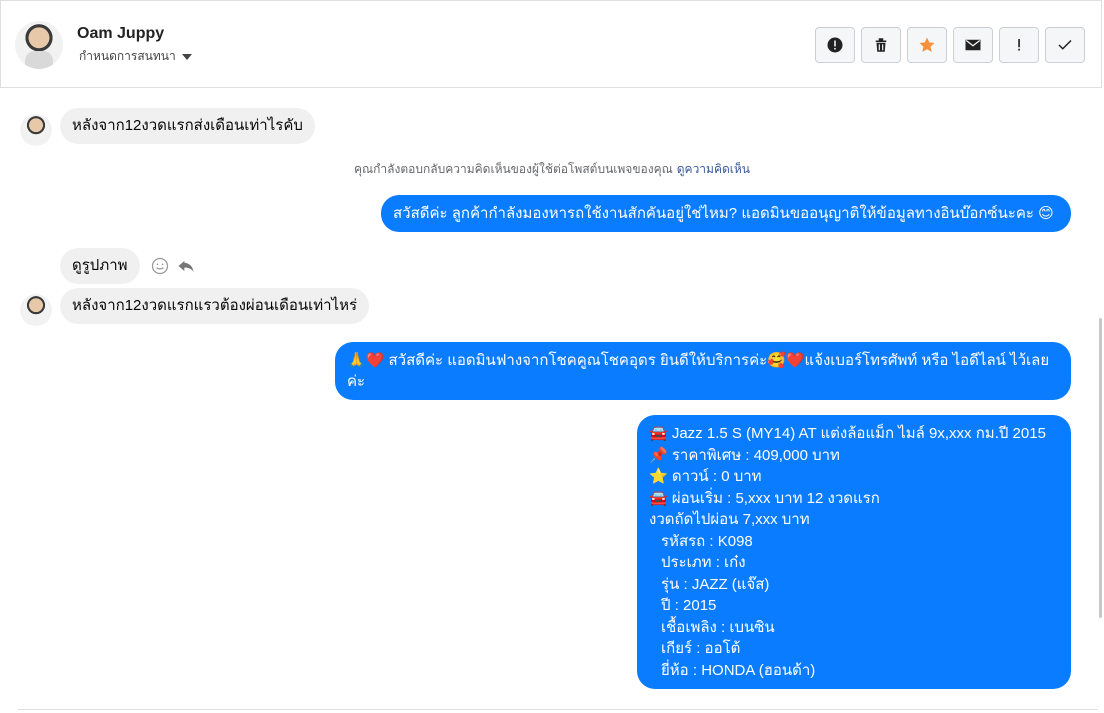 The height and width of the screenshot is (713, 1104). I want to click on contact-name: Oam Juppy, so click(120, 34).